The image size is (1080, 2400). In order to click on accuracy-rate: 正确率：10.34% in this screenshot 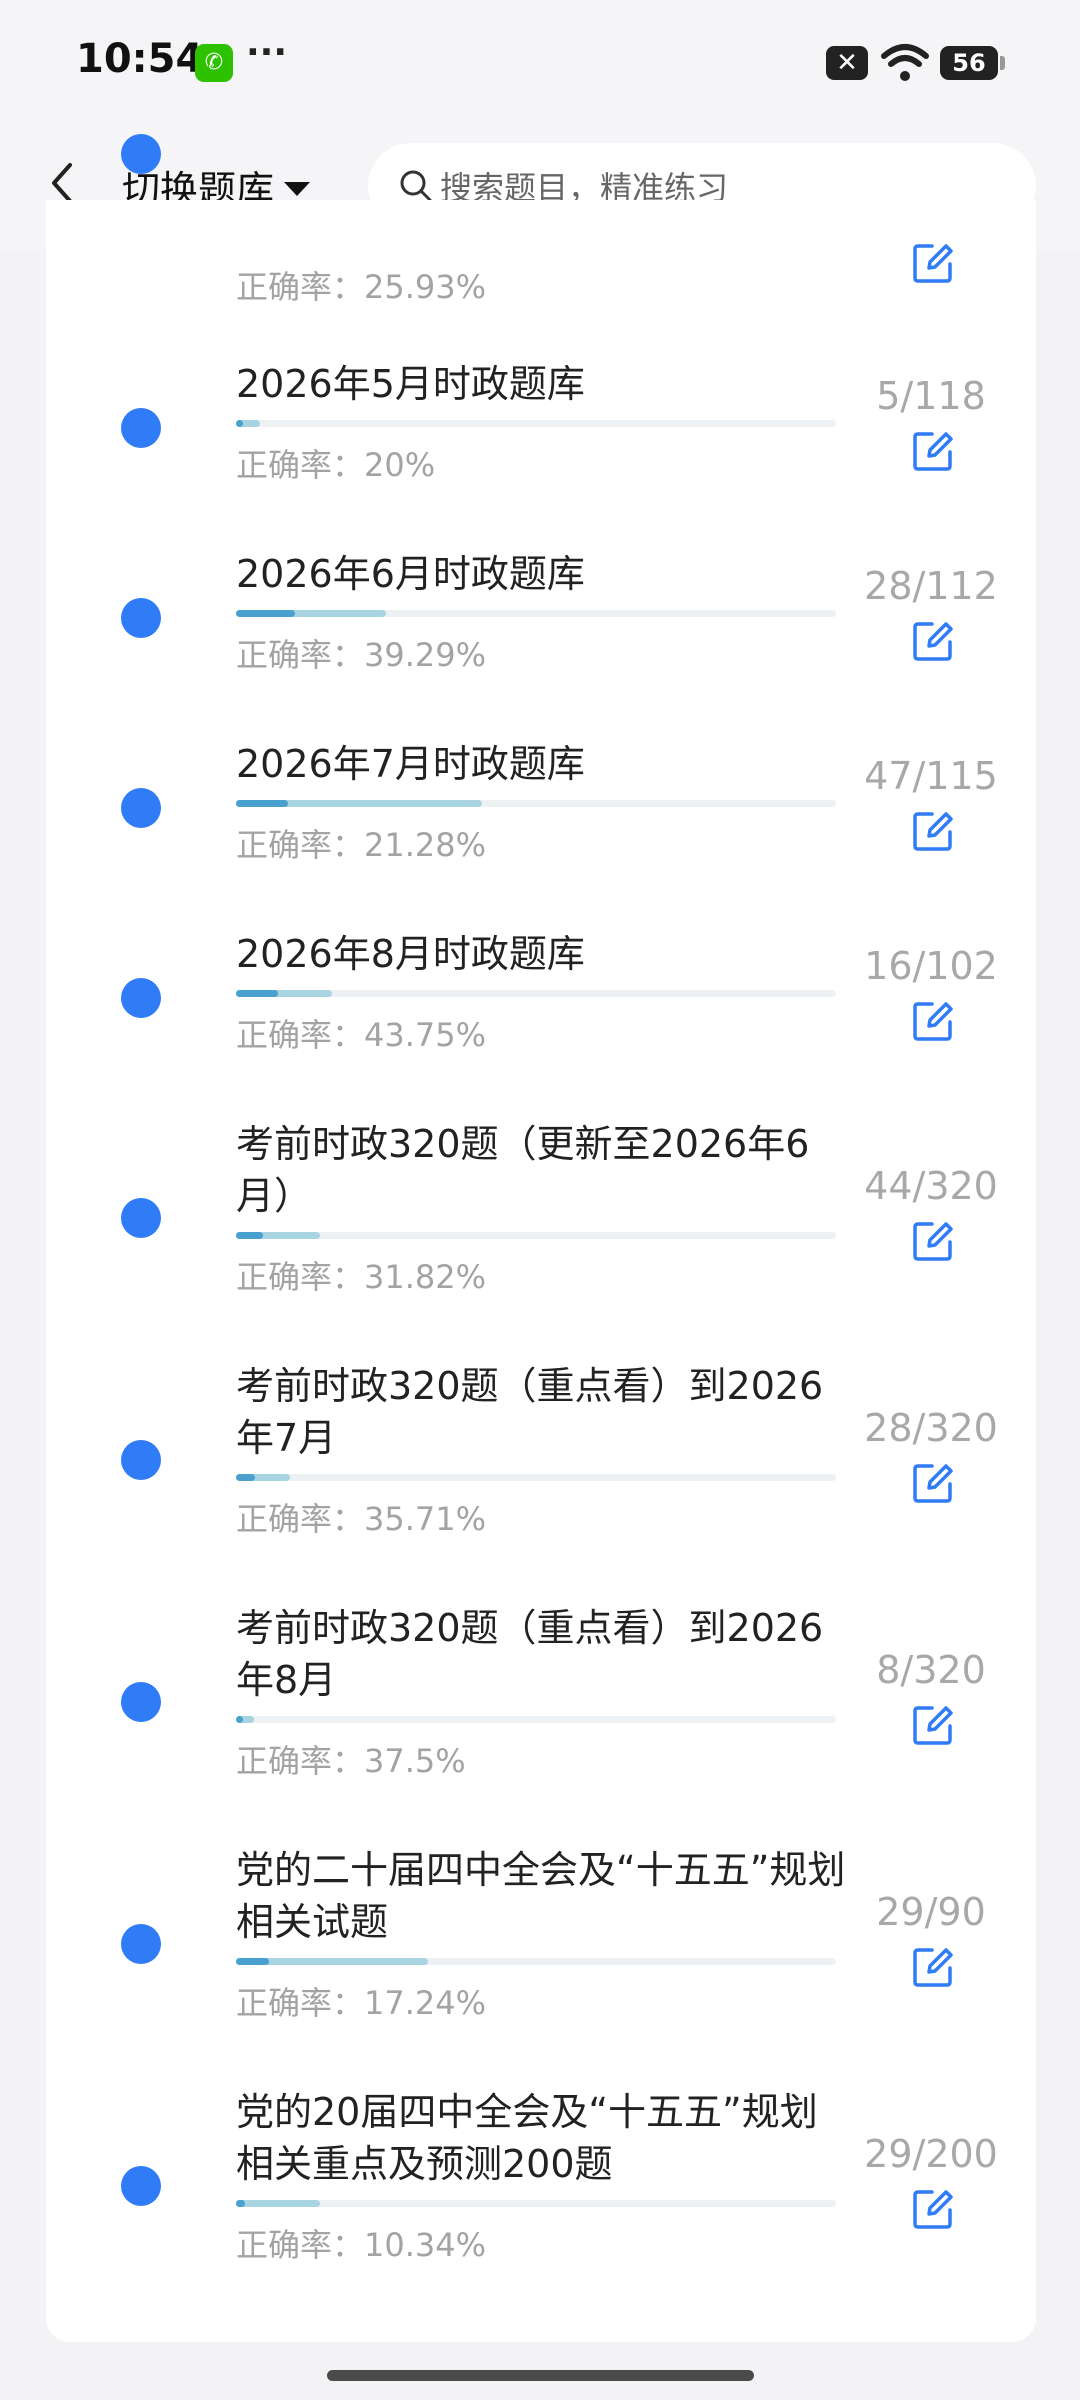, I will do `click(361, 2245)`.